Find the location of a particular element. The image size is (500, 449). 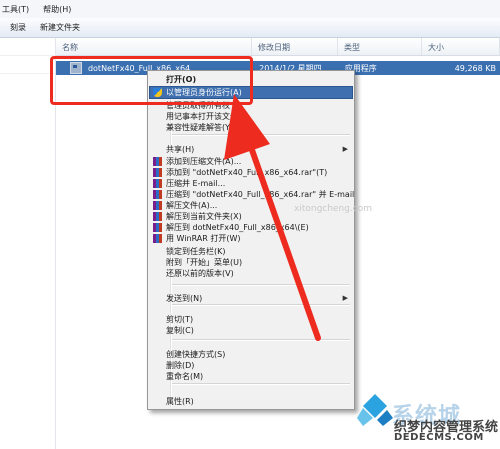

watermark-site-url: DEDECMS.COM is located at coordinates (439, 437).